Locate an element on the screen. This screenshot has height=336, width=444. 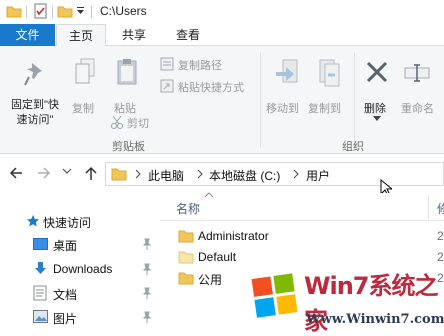
column-header: 名称 修 is located at coordinates (302, 206).